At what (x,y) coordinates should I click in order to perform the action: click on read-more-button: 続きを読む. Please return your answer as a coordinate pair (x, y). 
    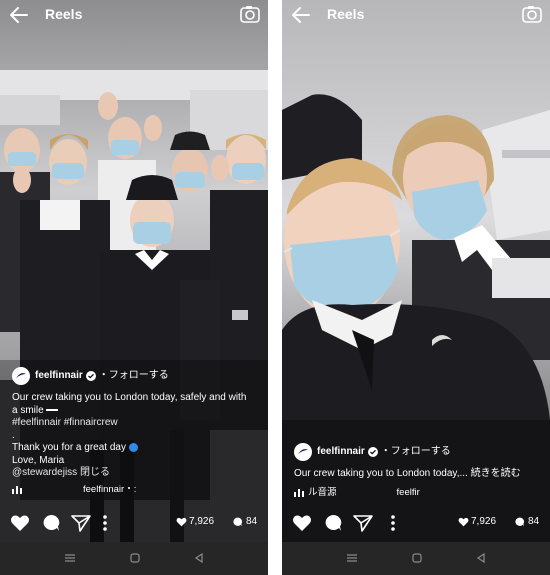
    Looking at the image, I should click on (496, 473).